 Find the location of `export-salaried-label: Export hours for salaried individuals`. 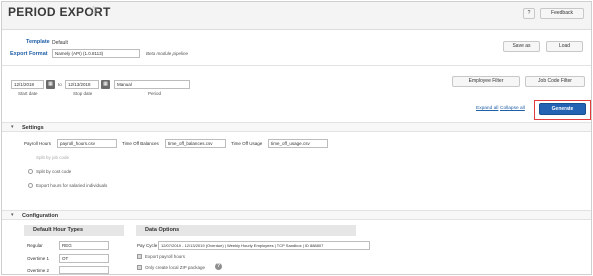

export-salaried-label: Export hours for salaried individuals is located at coordinates (72, 185).